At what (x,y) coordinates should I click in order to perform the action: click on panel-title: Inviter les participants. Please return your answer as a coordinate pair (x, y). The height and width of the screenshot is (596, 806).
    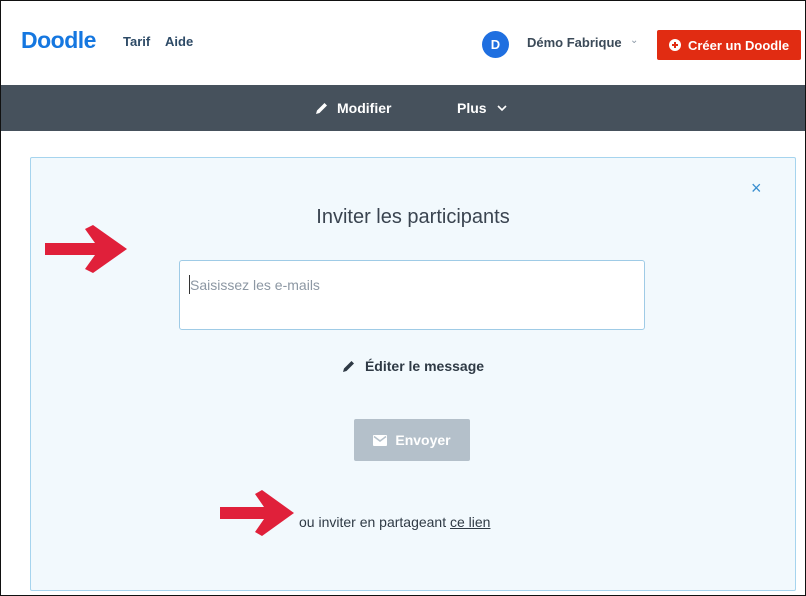
    Looking at the image, I should click on (413, 217).